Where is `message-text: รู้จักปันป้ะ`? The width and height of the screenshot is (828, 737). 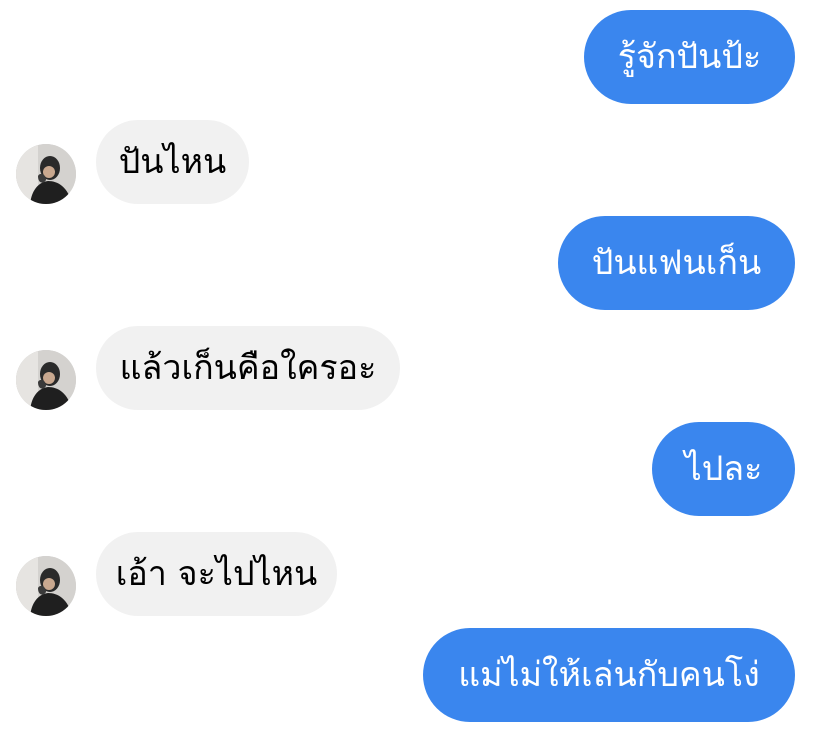
message-text: รู้จักปันป้ะ is located at coordinates (689, 57).